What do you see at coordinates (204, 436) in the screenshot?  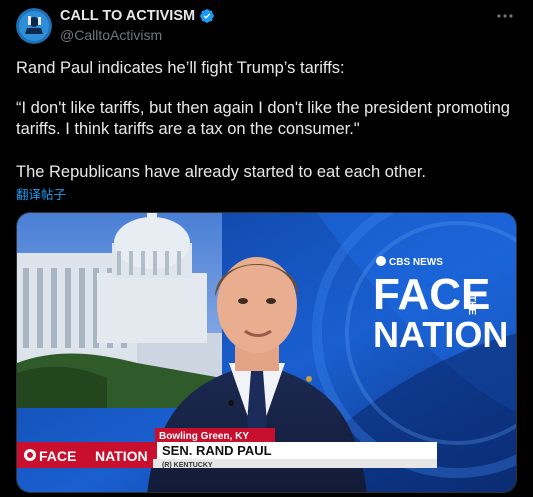 I see `location-label: Bowling Green, KY` at bounding box center [204, 436].